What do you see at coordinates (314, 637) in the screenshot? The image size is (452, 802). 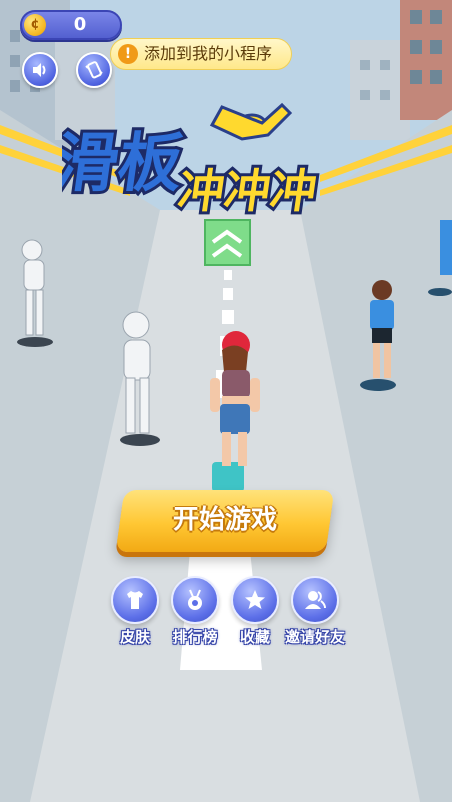 I see `invite-friends-label: 邀请好友` at bounding box center [314, 637].